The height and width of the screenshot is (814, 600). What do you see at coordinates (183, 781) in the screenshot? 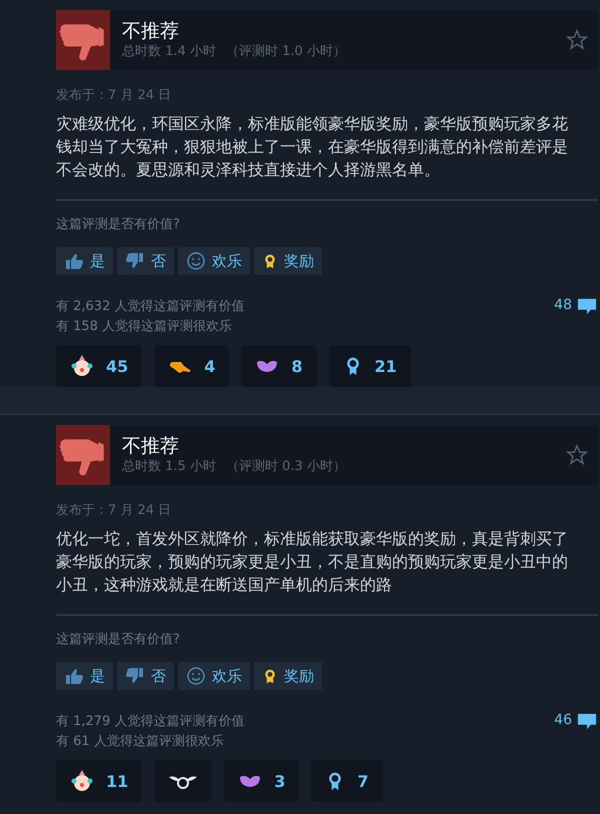
I see `wings-award` at bounding box center [183, 781].